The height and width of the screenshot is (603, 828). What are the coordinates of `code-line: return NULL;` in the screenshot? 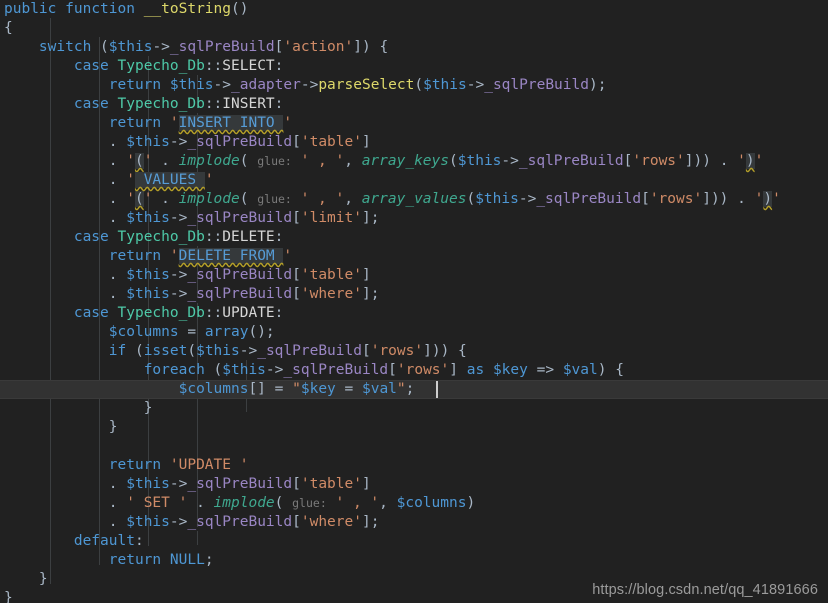 It's located at (414, 560).